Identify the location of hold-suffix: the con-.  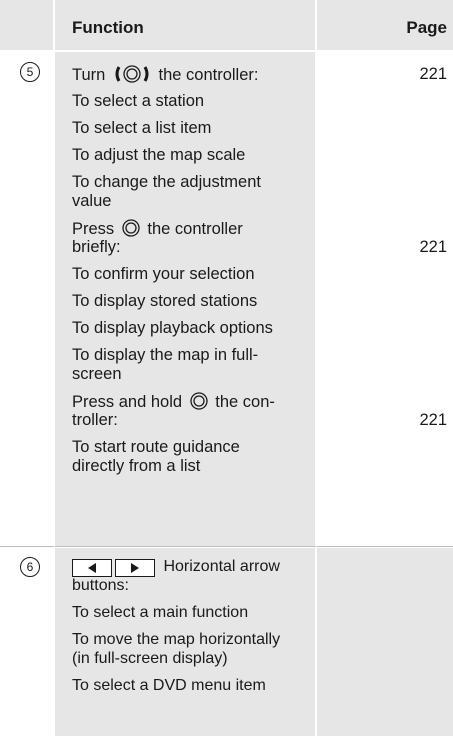
(245, 402).